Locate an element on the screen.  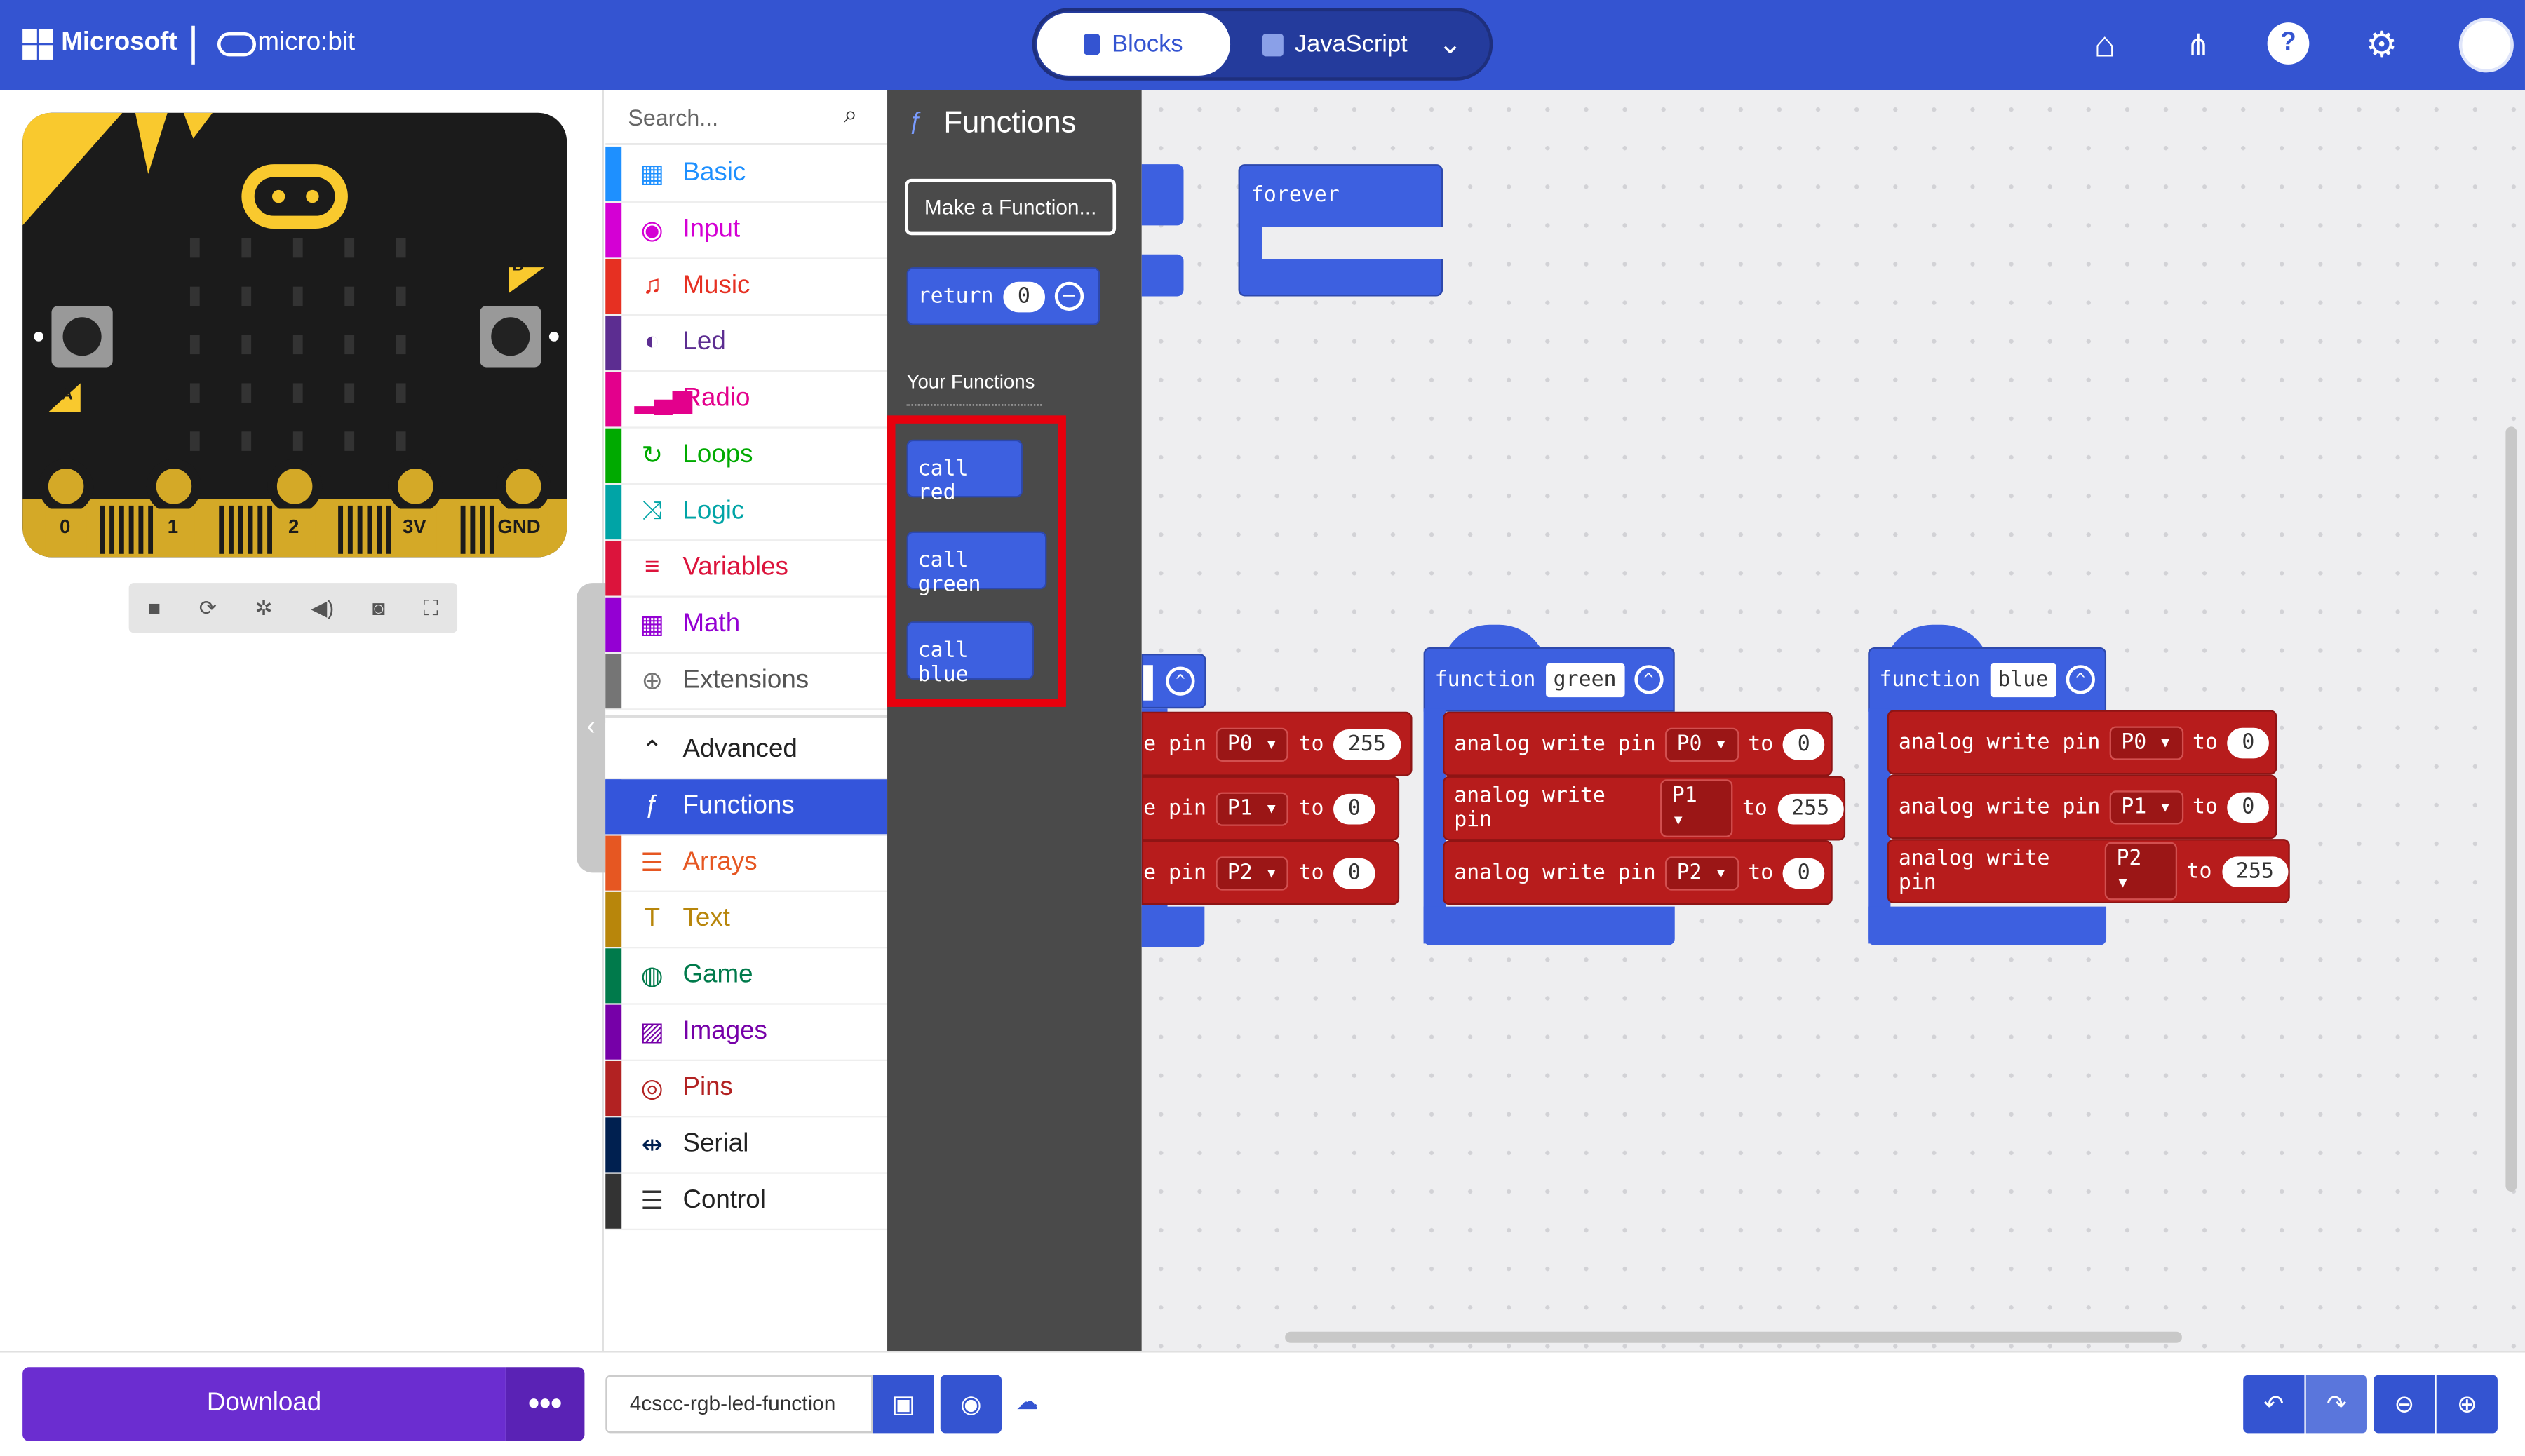
return-block: return 0 − is located at coordinates (1003, 296).